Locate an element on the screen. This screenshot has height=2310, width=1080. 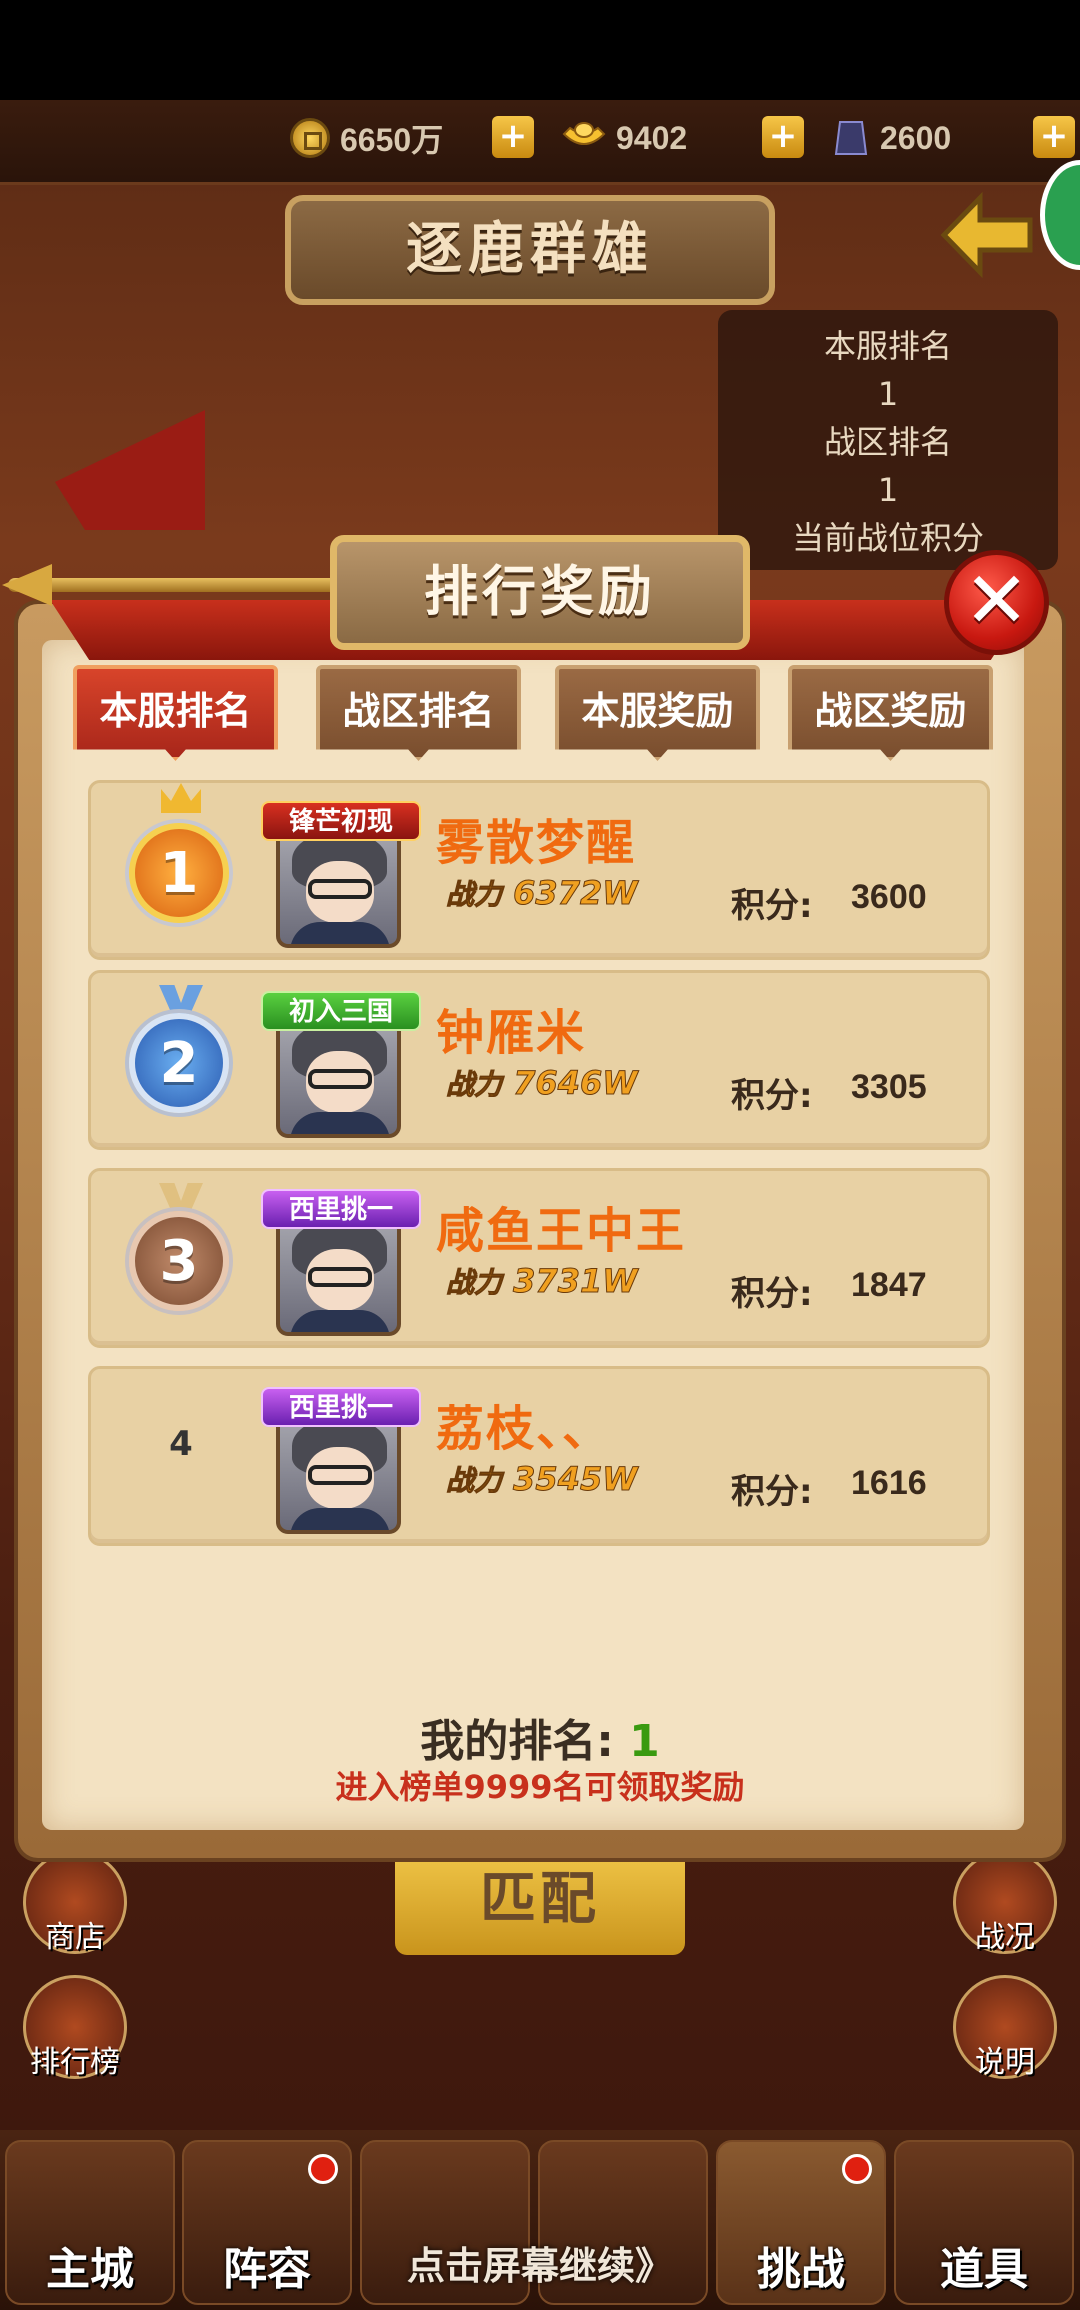
rank-info-panel: 本服排名 1 战区排名 1 当前战位积分 is located at coordinates (888, 440).